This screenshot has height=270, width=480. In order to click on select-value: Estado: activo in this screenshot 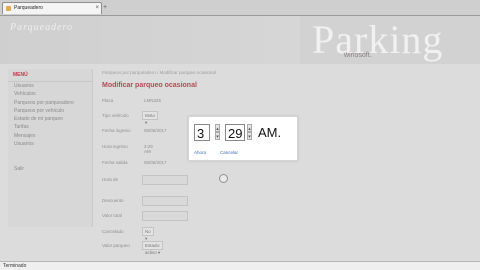, I will do `click(153, 249)`.